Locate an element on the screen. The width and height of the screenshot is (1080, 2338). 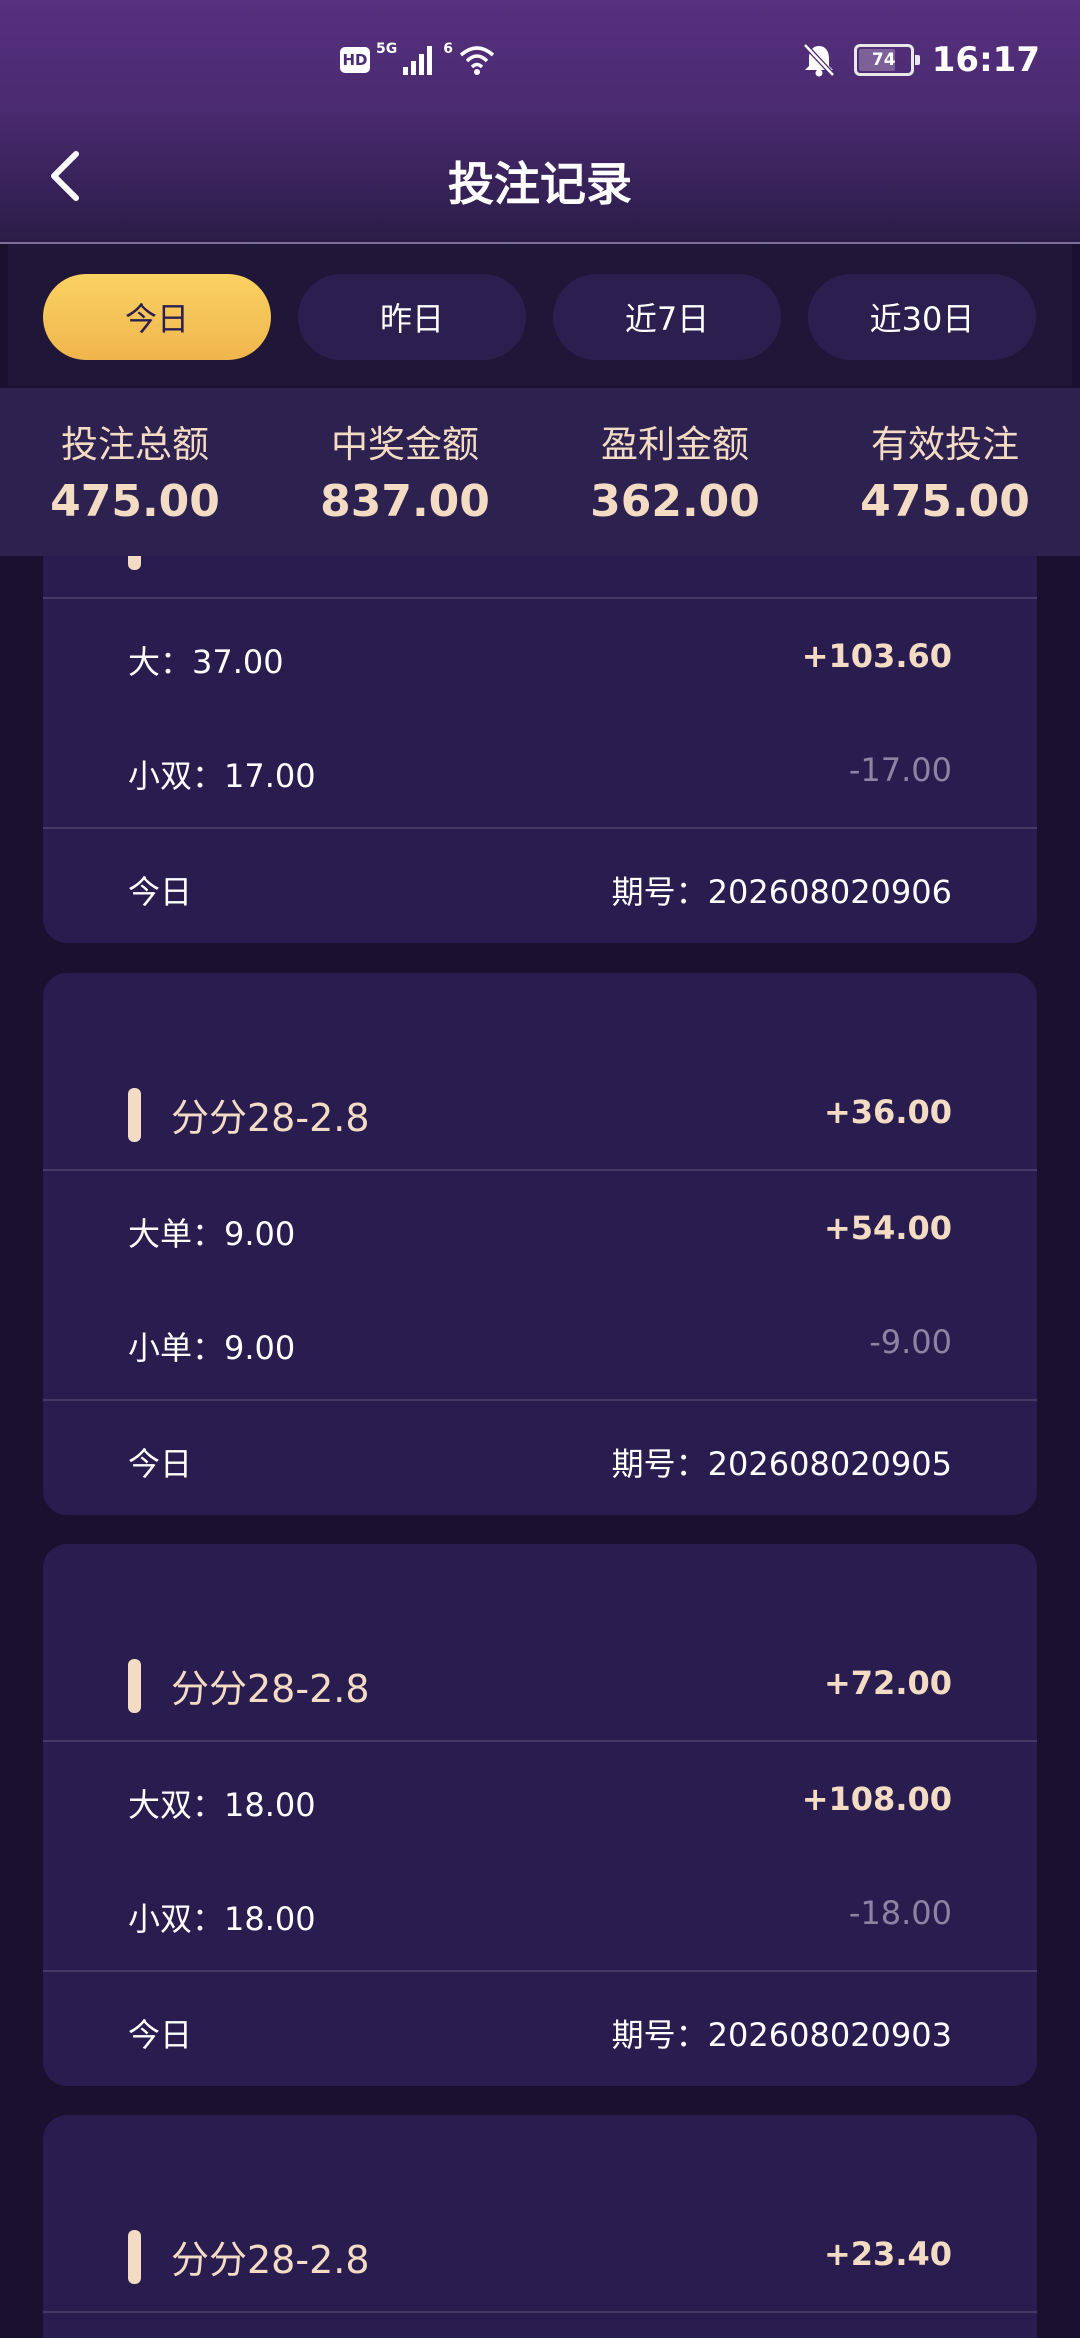
bet-label: 大双：18.00 is located at coordinates (222, 1805).